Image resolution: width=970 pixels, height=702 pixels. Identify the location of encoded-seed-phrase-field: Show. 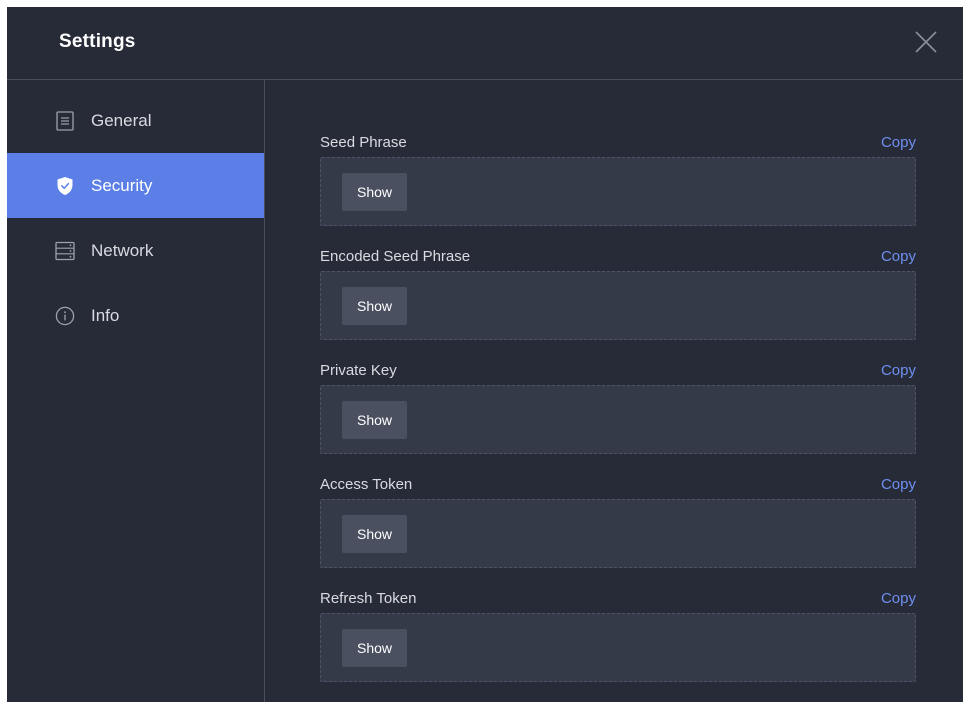
(618, 305).